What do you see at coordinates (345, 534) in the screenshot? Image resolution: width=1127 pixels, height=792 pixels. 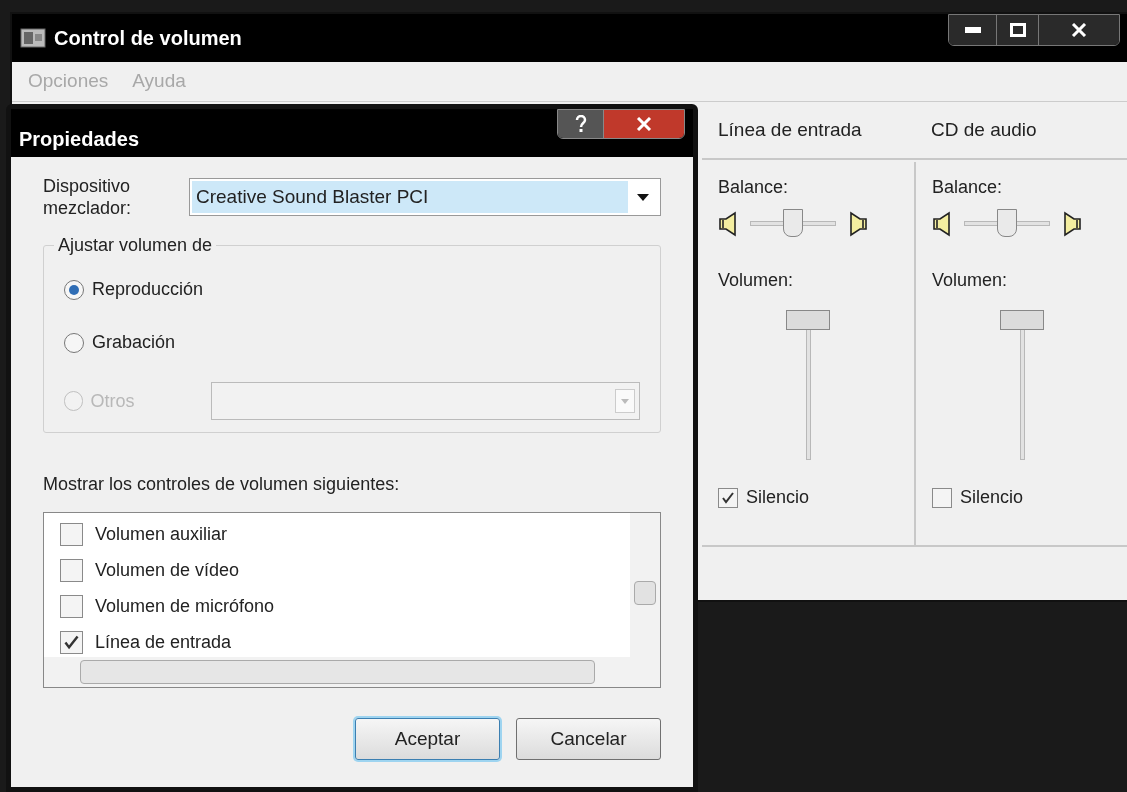 I see `list-item: Volumen auxiliar` at bounding box center [345, 534].